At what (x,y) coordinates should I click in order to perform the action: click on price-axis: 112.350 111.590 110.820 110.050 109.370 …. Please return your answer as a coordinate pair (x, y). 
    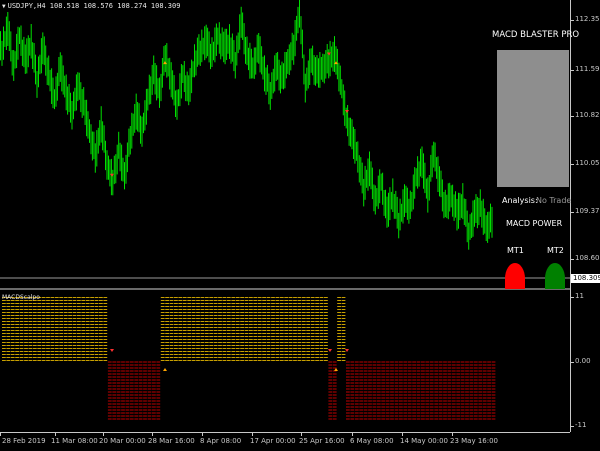
    Looking at the image, I should click on (585, 216).